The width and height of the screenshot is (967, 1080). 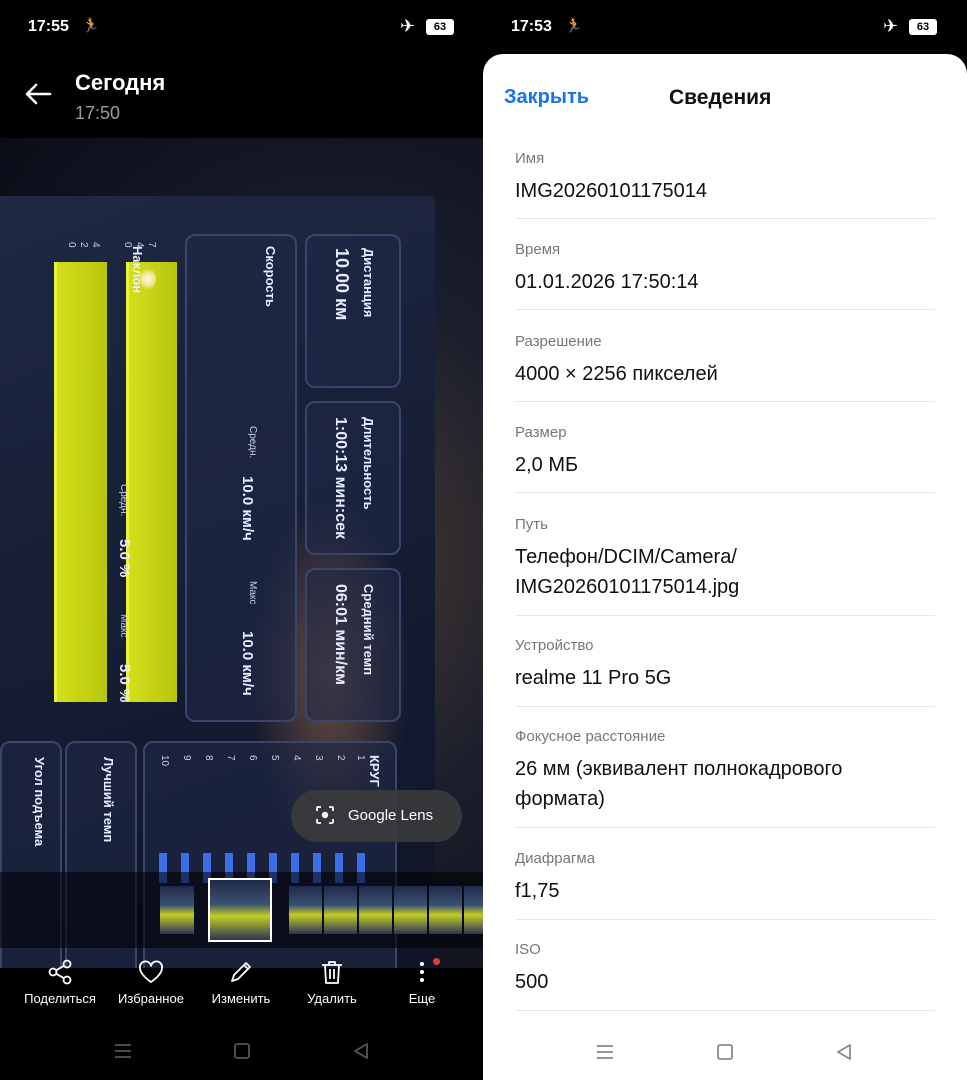 What do you see at coordinates (528, 949) in the screenshot?
I see `detail-key: ISO` at bounding box center [528, 949].